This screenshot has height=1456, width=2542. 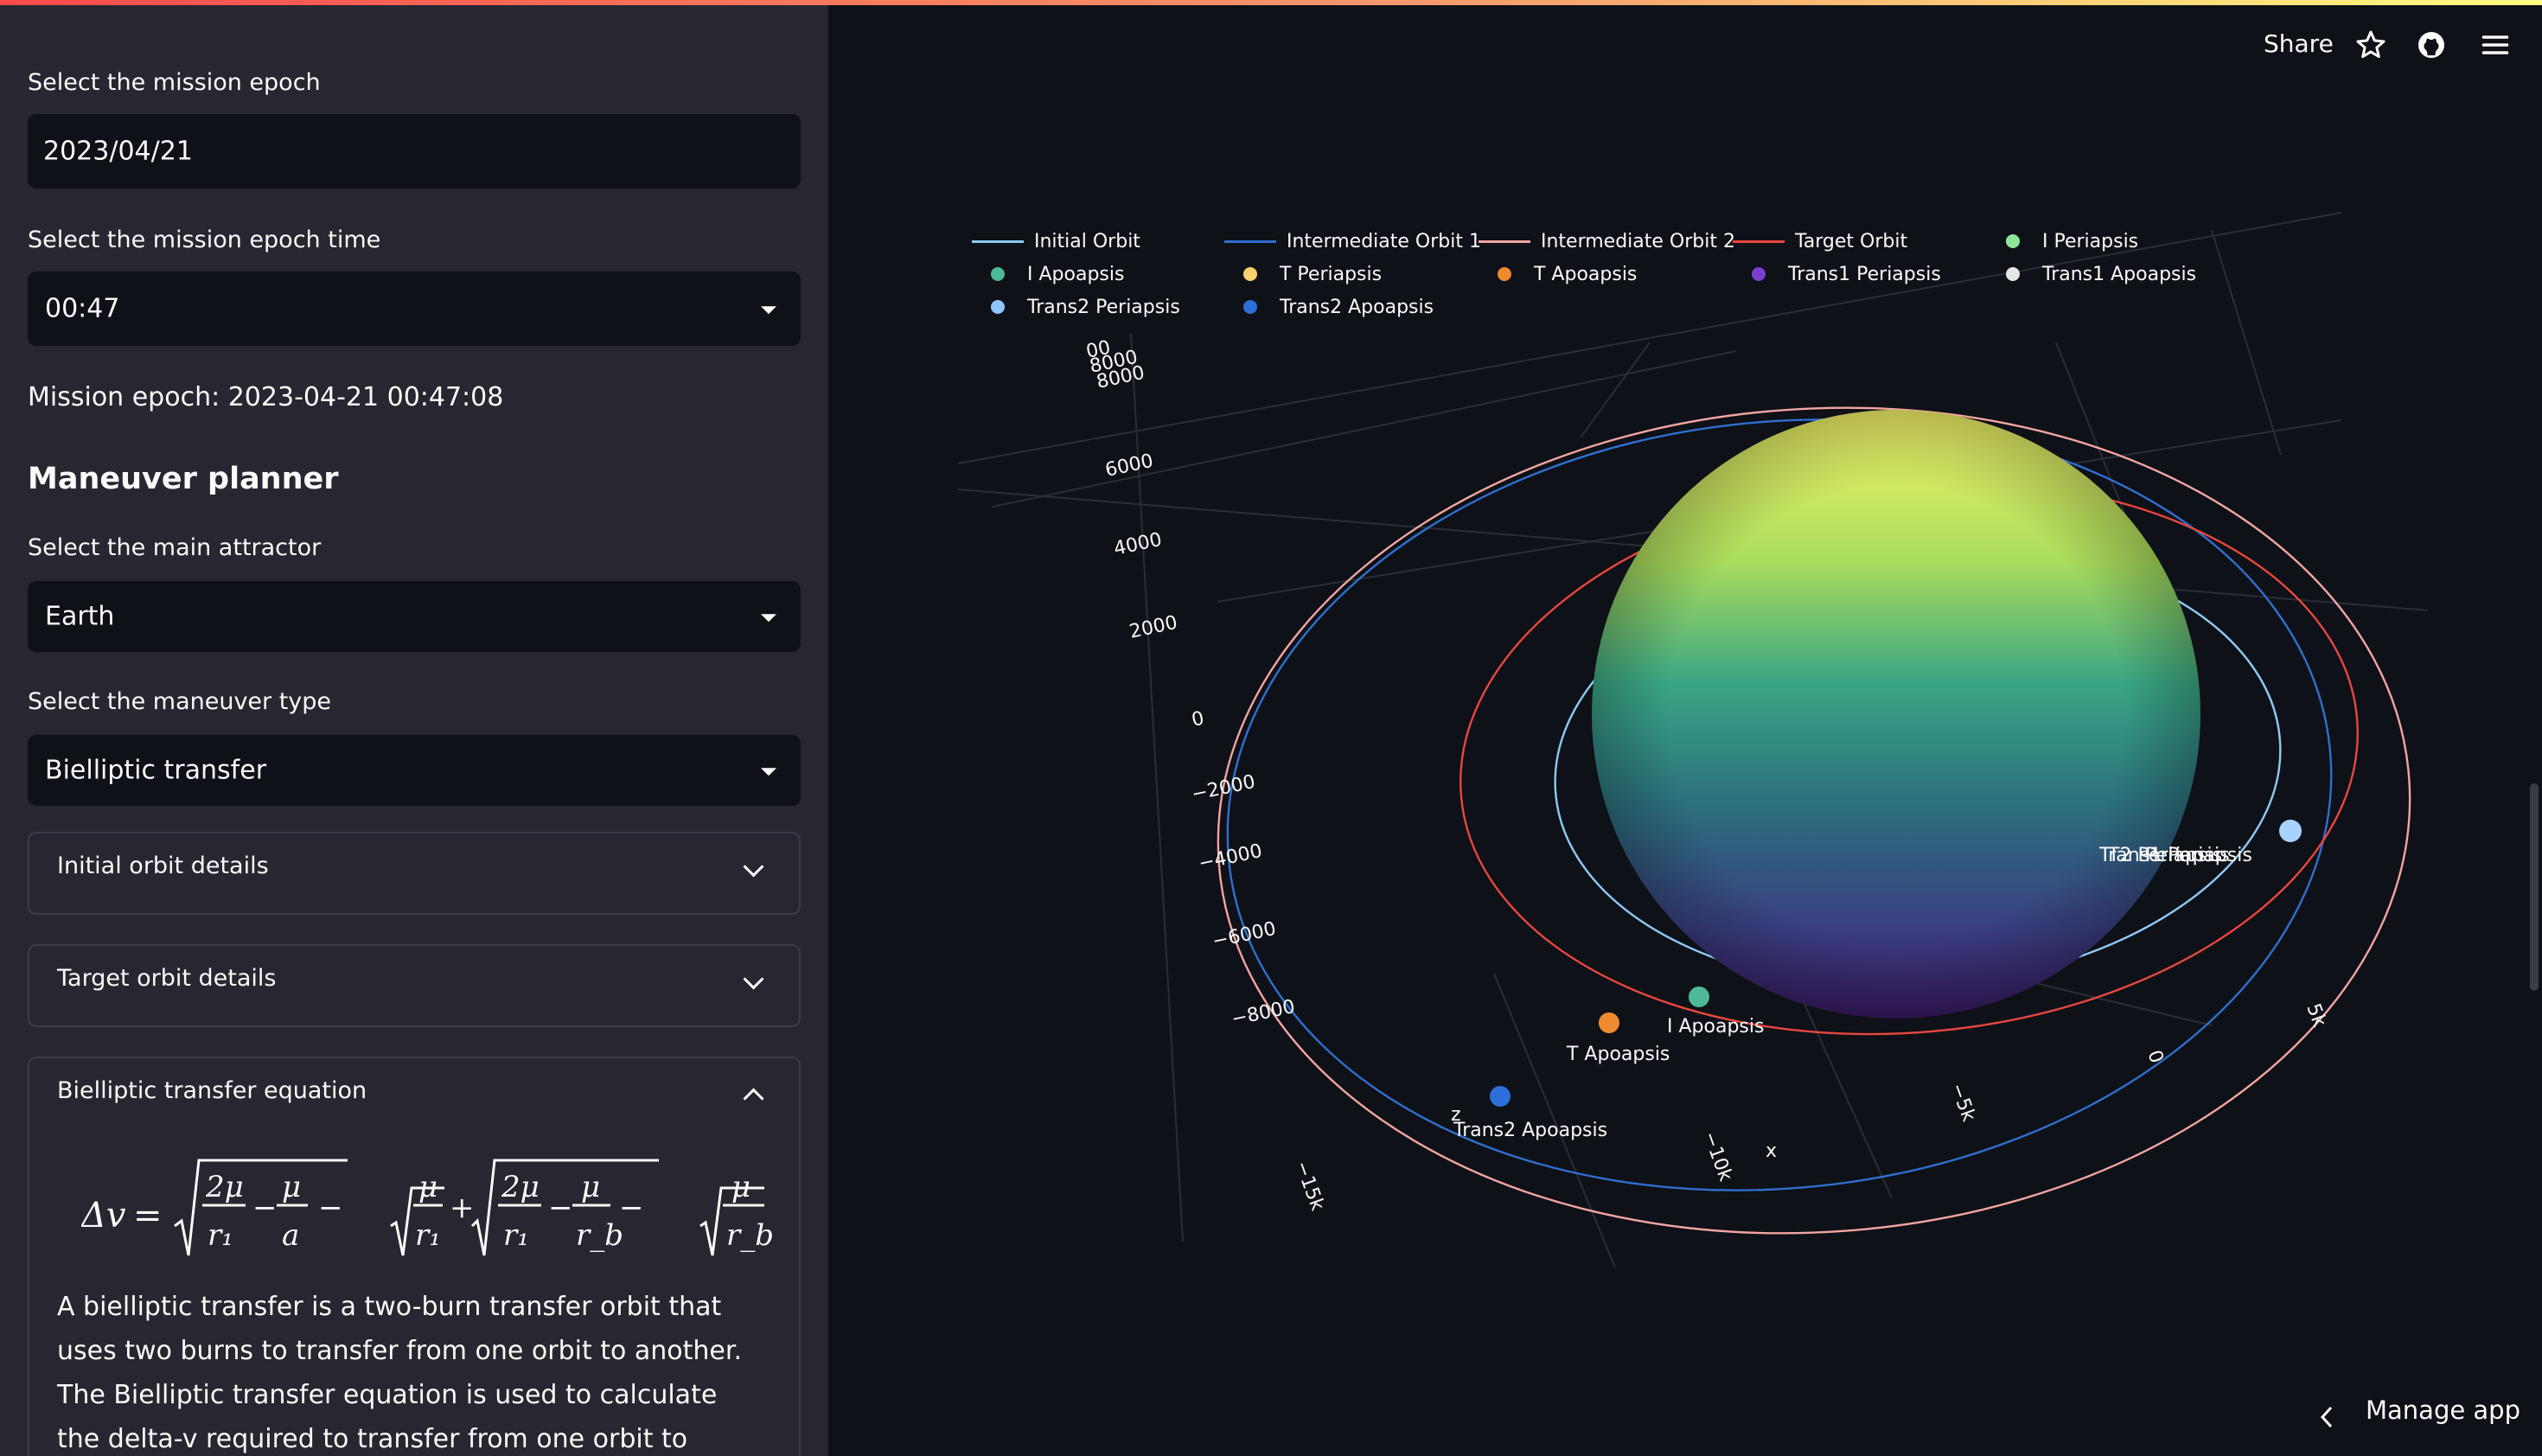 I want to click on legend-item: Trans2 Periapsis, so click(x=1076, y=307).